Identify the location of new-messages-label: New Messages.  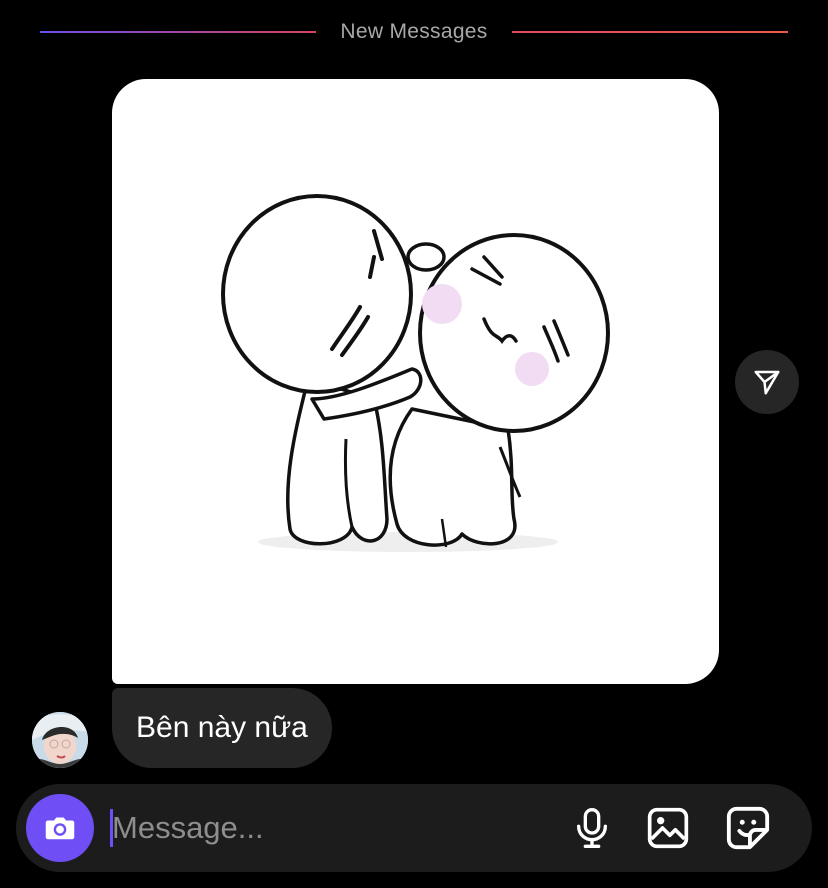
(414, 31).